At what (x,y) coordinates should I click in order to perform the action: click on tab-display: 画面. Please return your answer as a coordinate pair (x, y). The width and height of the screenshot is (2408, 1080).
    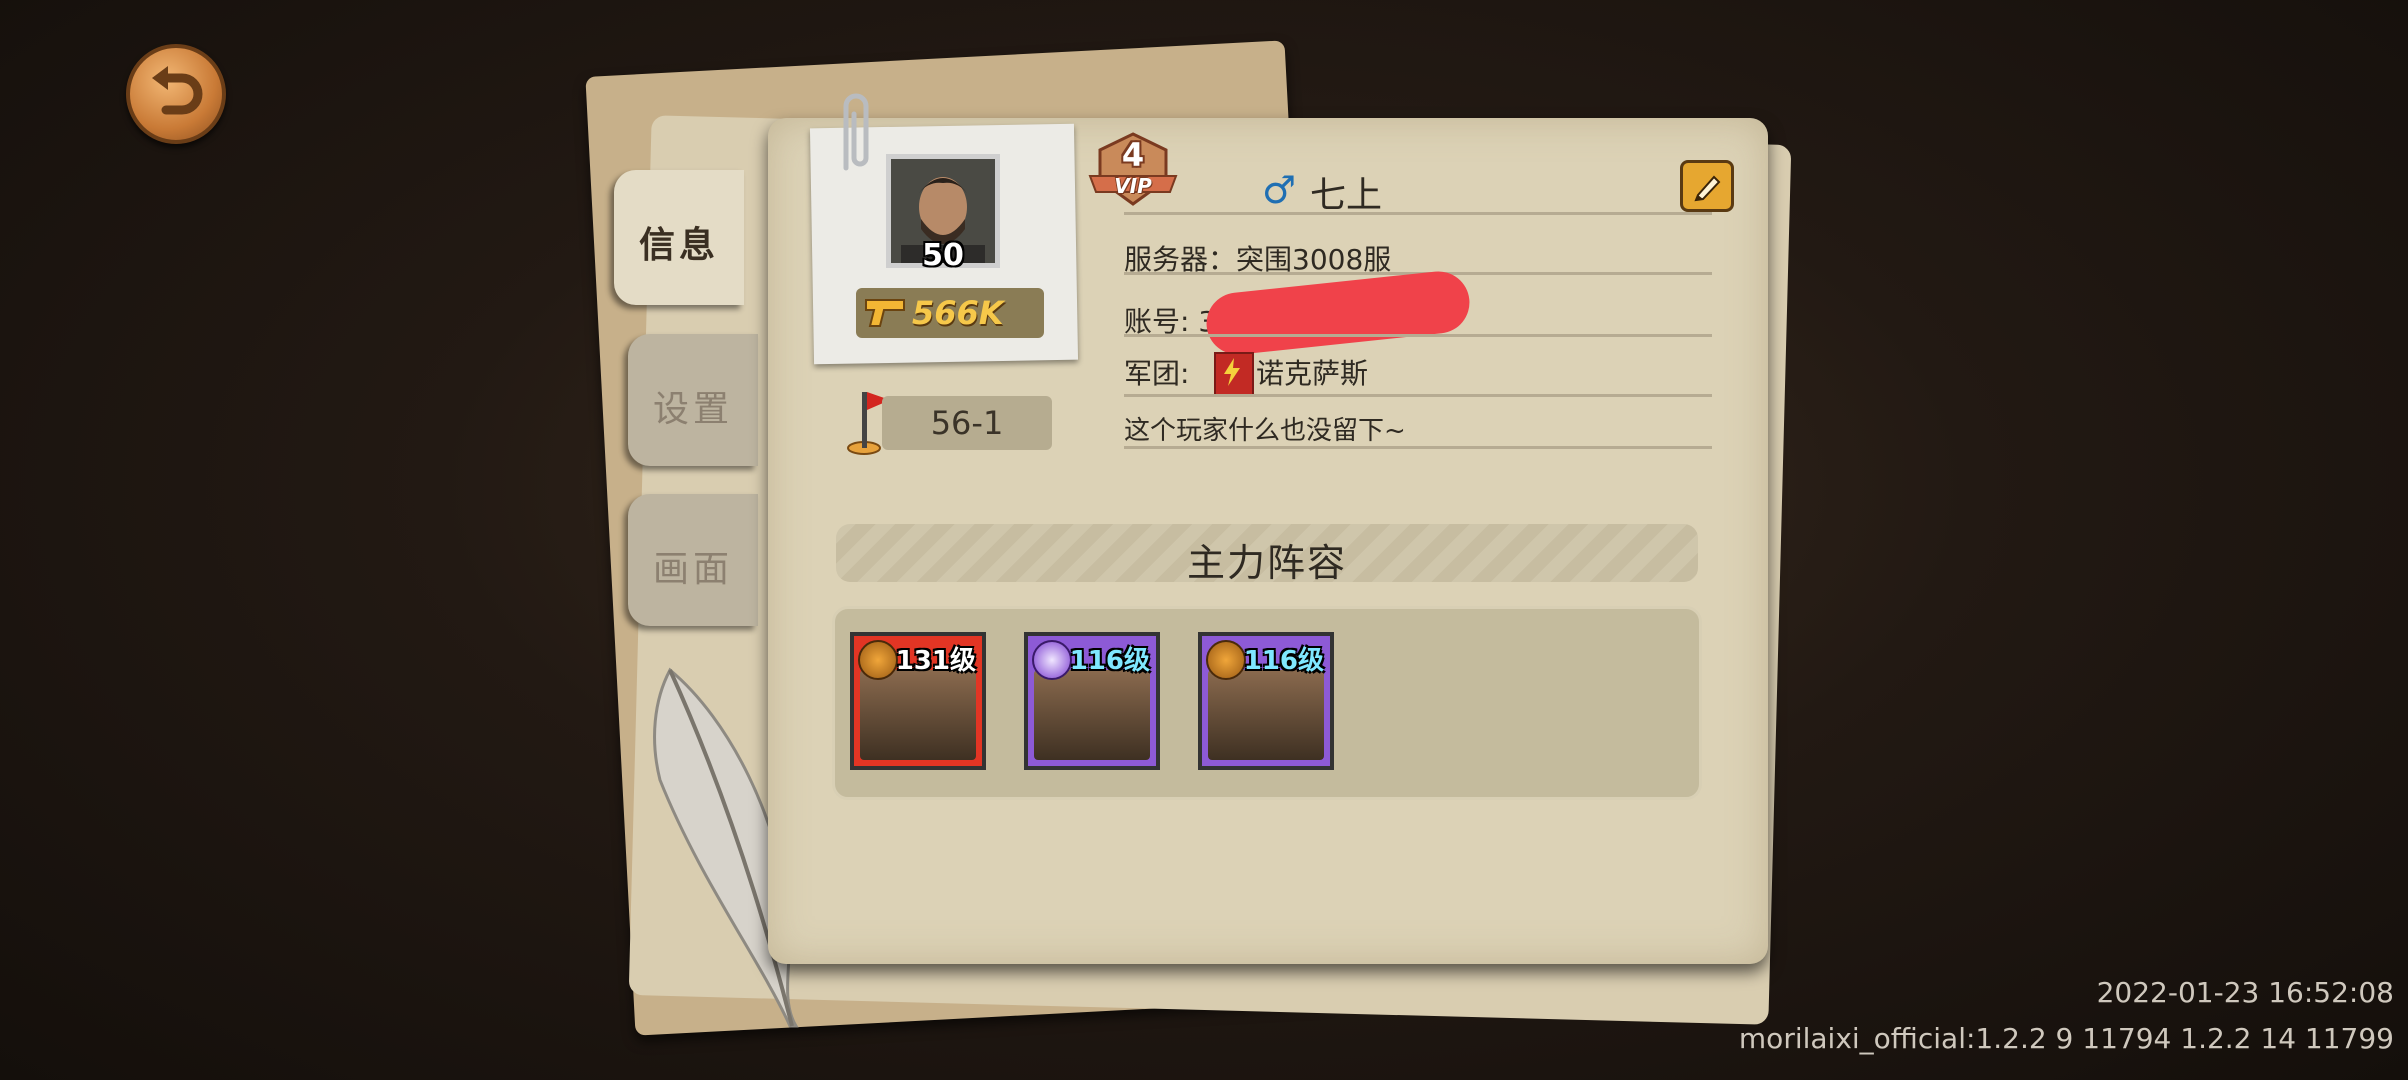
    Looking at the image, I should click on (693, 560).